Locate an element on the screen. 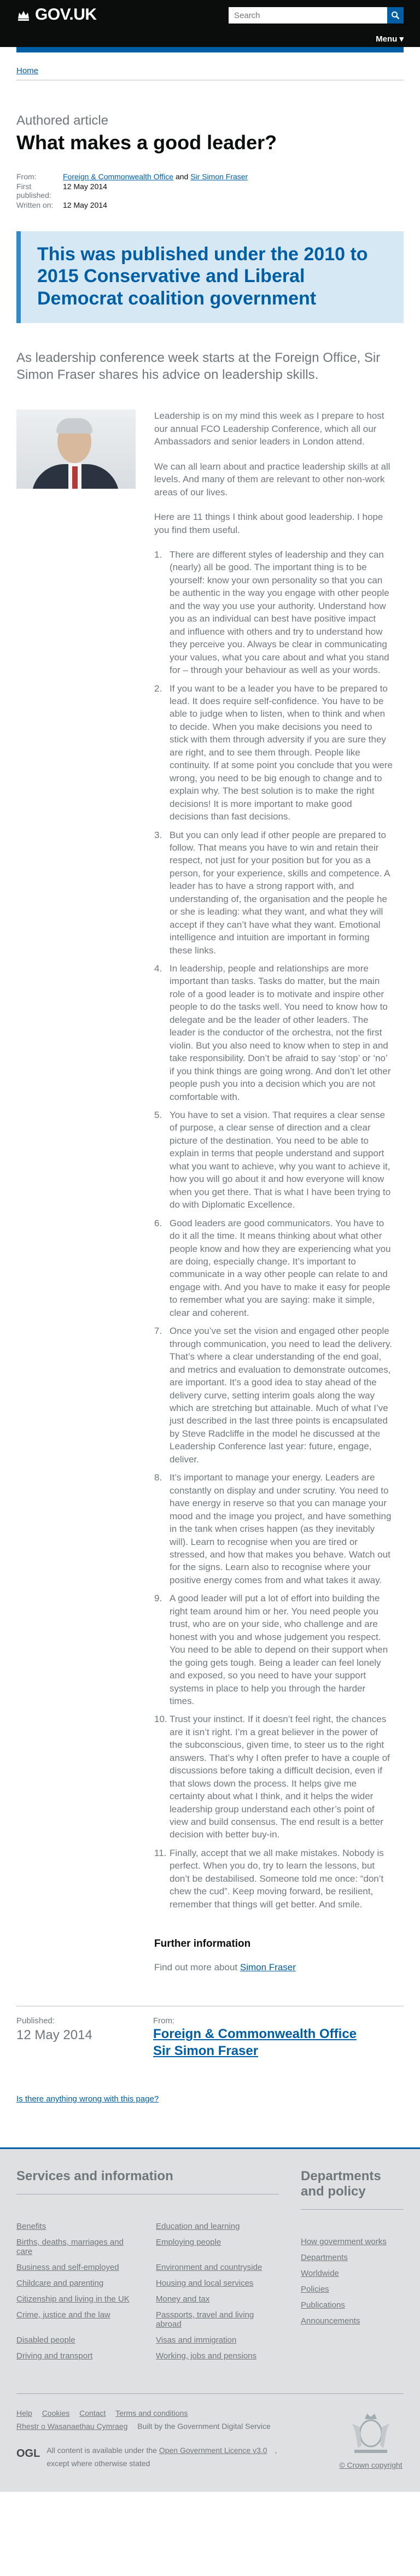  point-number: 8. is located at coordinates (158, 1478).